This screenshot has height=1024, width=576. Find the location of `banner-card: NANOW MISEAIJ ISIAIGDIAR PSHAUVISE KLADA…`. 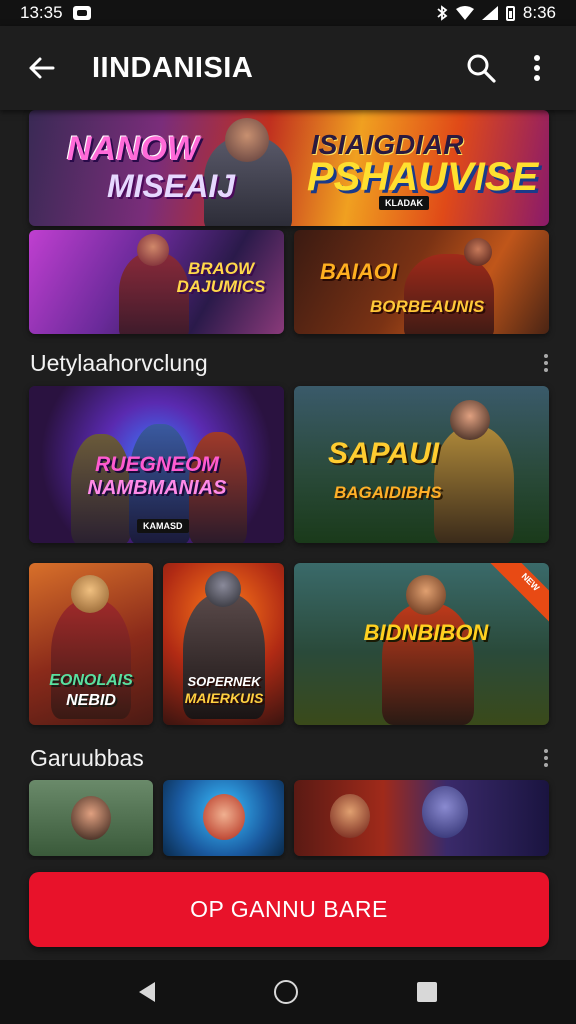

banner-card: NANOW MISEAIJ ISIAIGDIAR PSHAUVISE KLADA… is located at coordinates (289, 168).